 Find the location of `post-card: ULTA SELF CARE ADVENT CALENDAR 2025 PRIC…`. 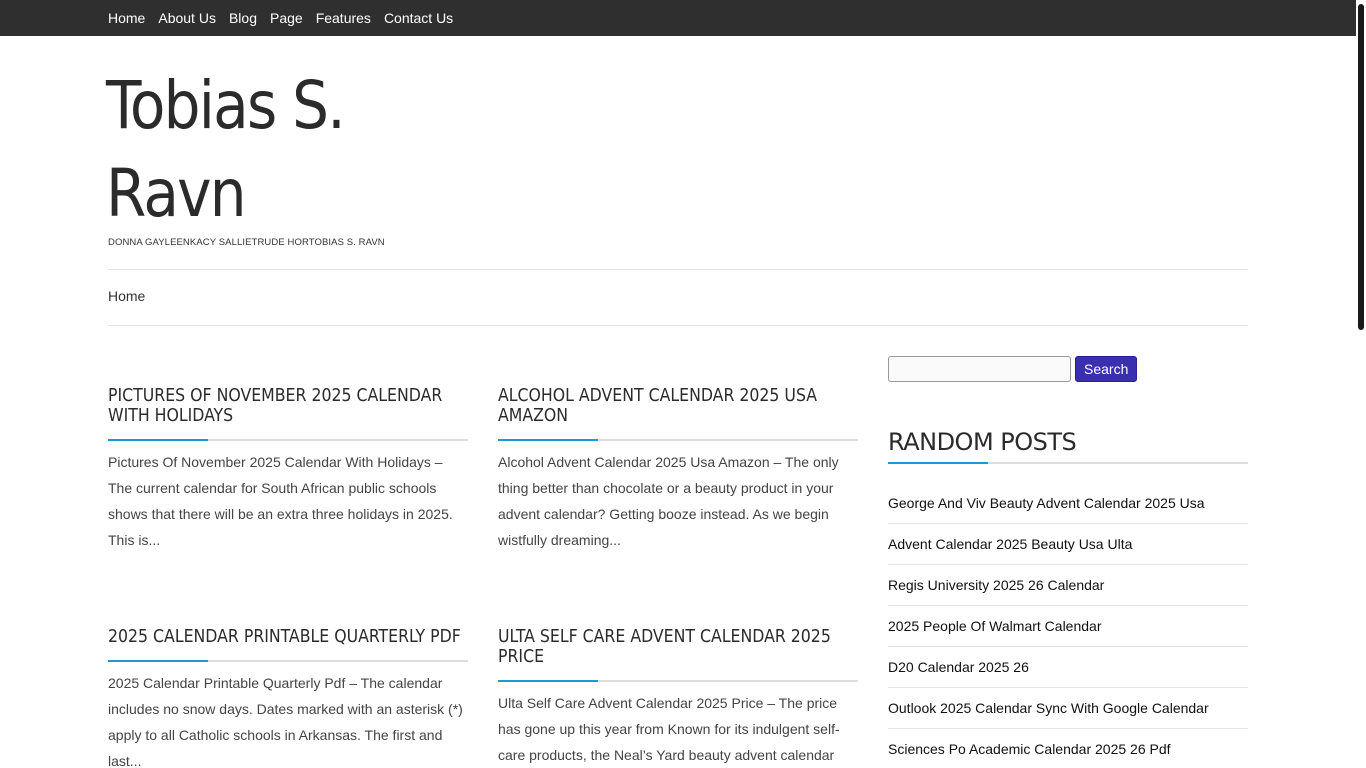

post-card: ULTA SELF CARE ADVENT CALENDAR 2025 PRIC… is located at coordinates (678, 697).